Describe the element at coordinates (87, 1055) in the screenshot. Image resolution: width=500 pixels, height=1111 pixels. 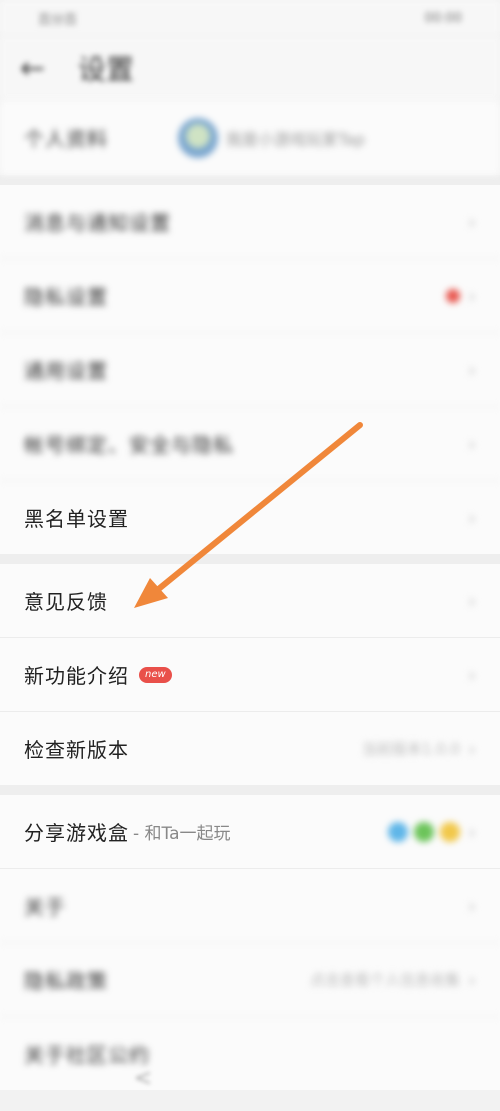
I see `list-item-label: 关于社区公约` at that location.